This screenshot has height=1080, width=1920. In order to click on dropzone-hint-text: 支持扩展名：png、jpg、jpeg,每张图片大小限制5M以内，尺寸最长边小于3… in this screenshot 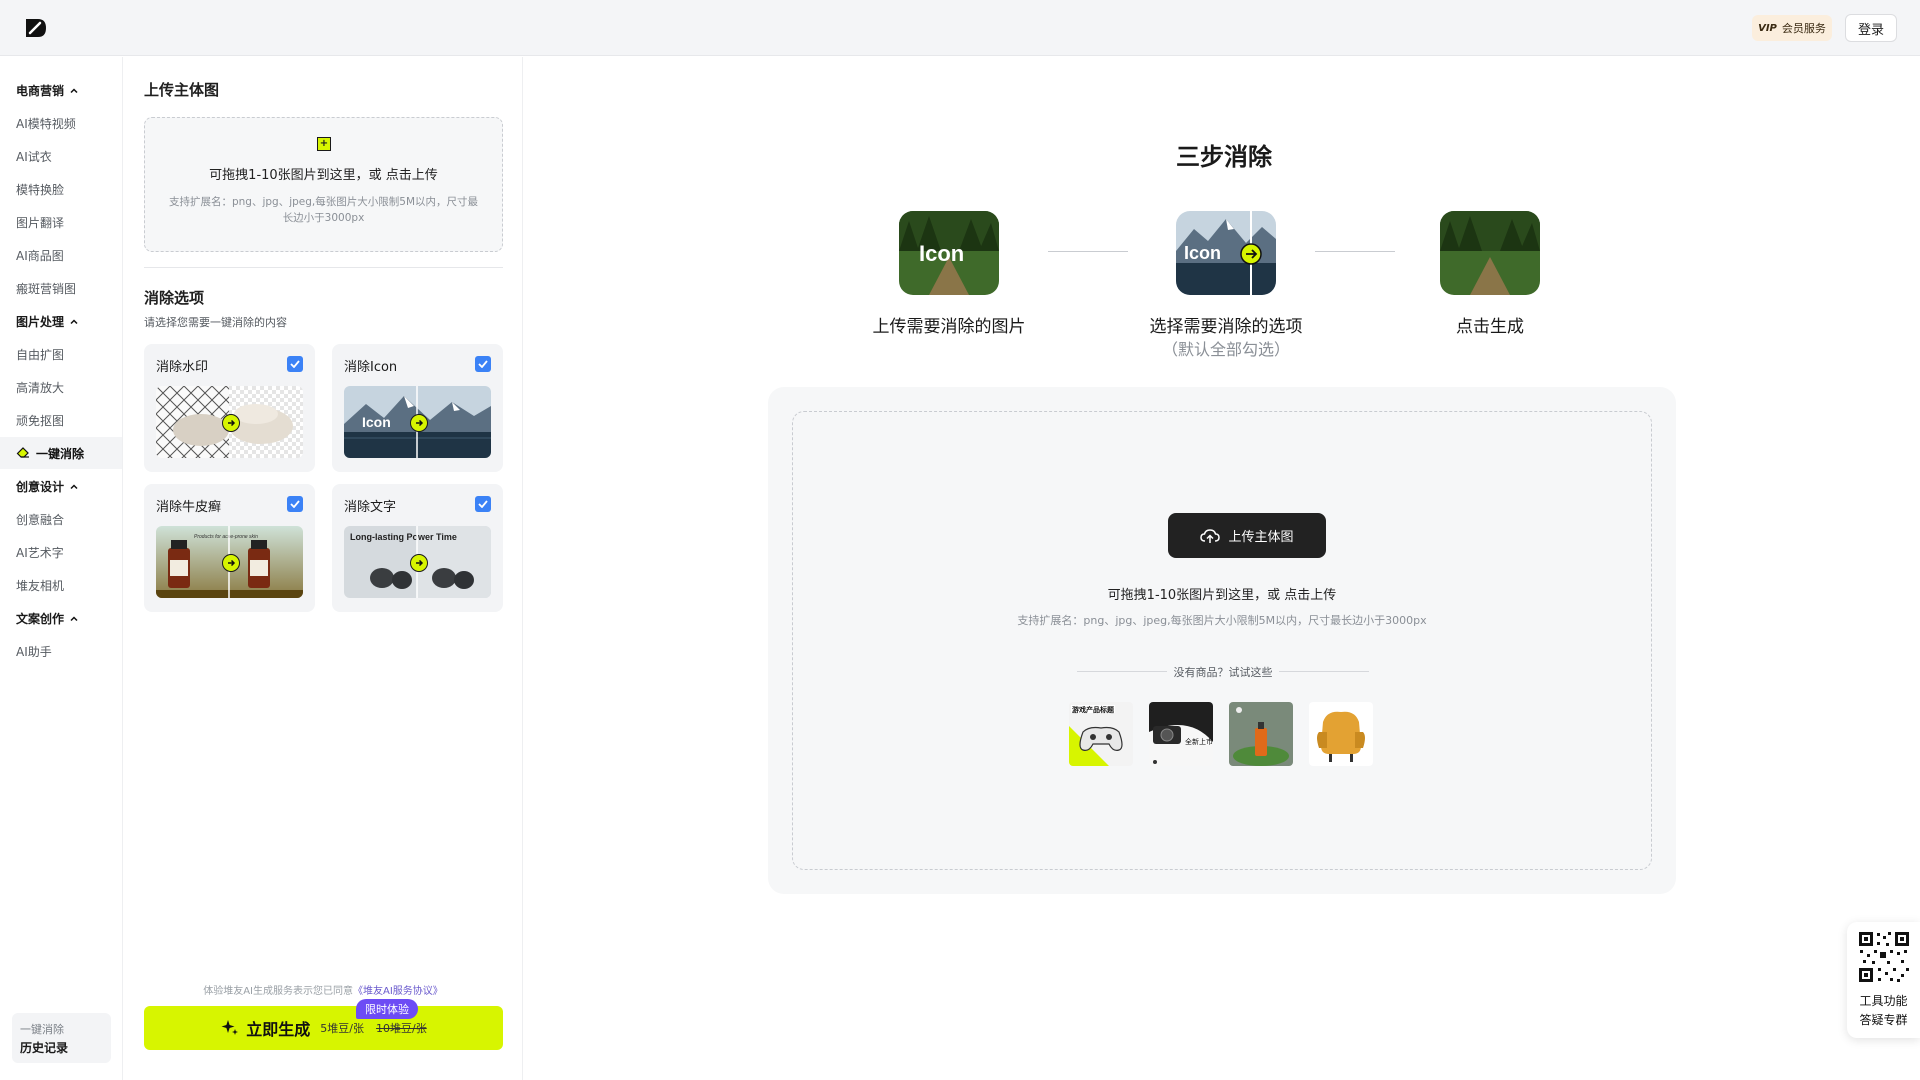, I will do `click(323, 210)`.